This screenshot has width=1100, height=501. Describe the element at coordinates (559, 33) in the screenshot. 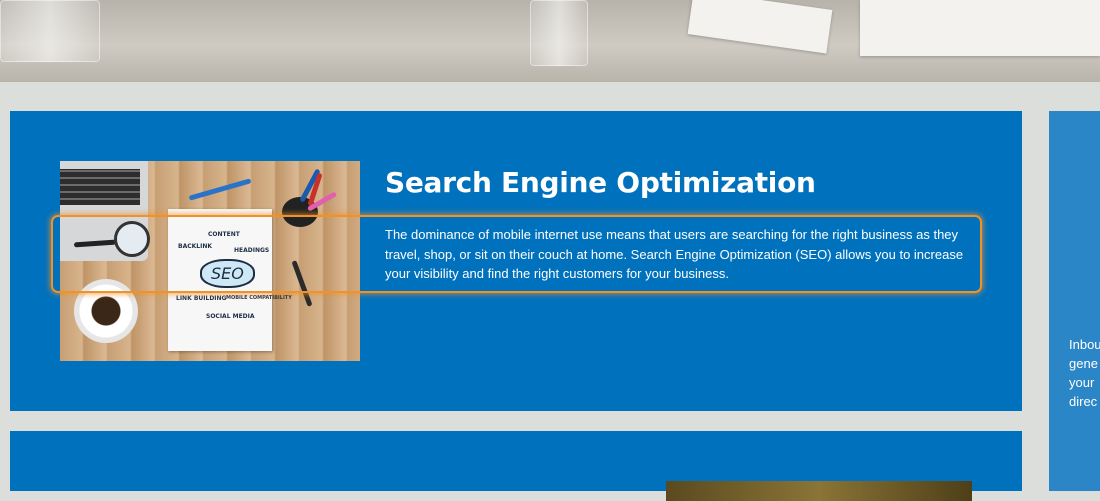

I see `water-glass-center` at that location.